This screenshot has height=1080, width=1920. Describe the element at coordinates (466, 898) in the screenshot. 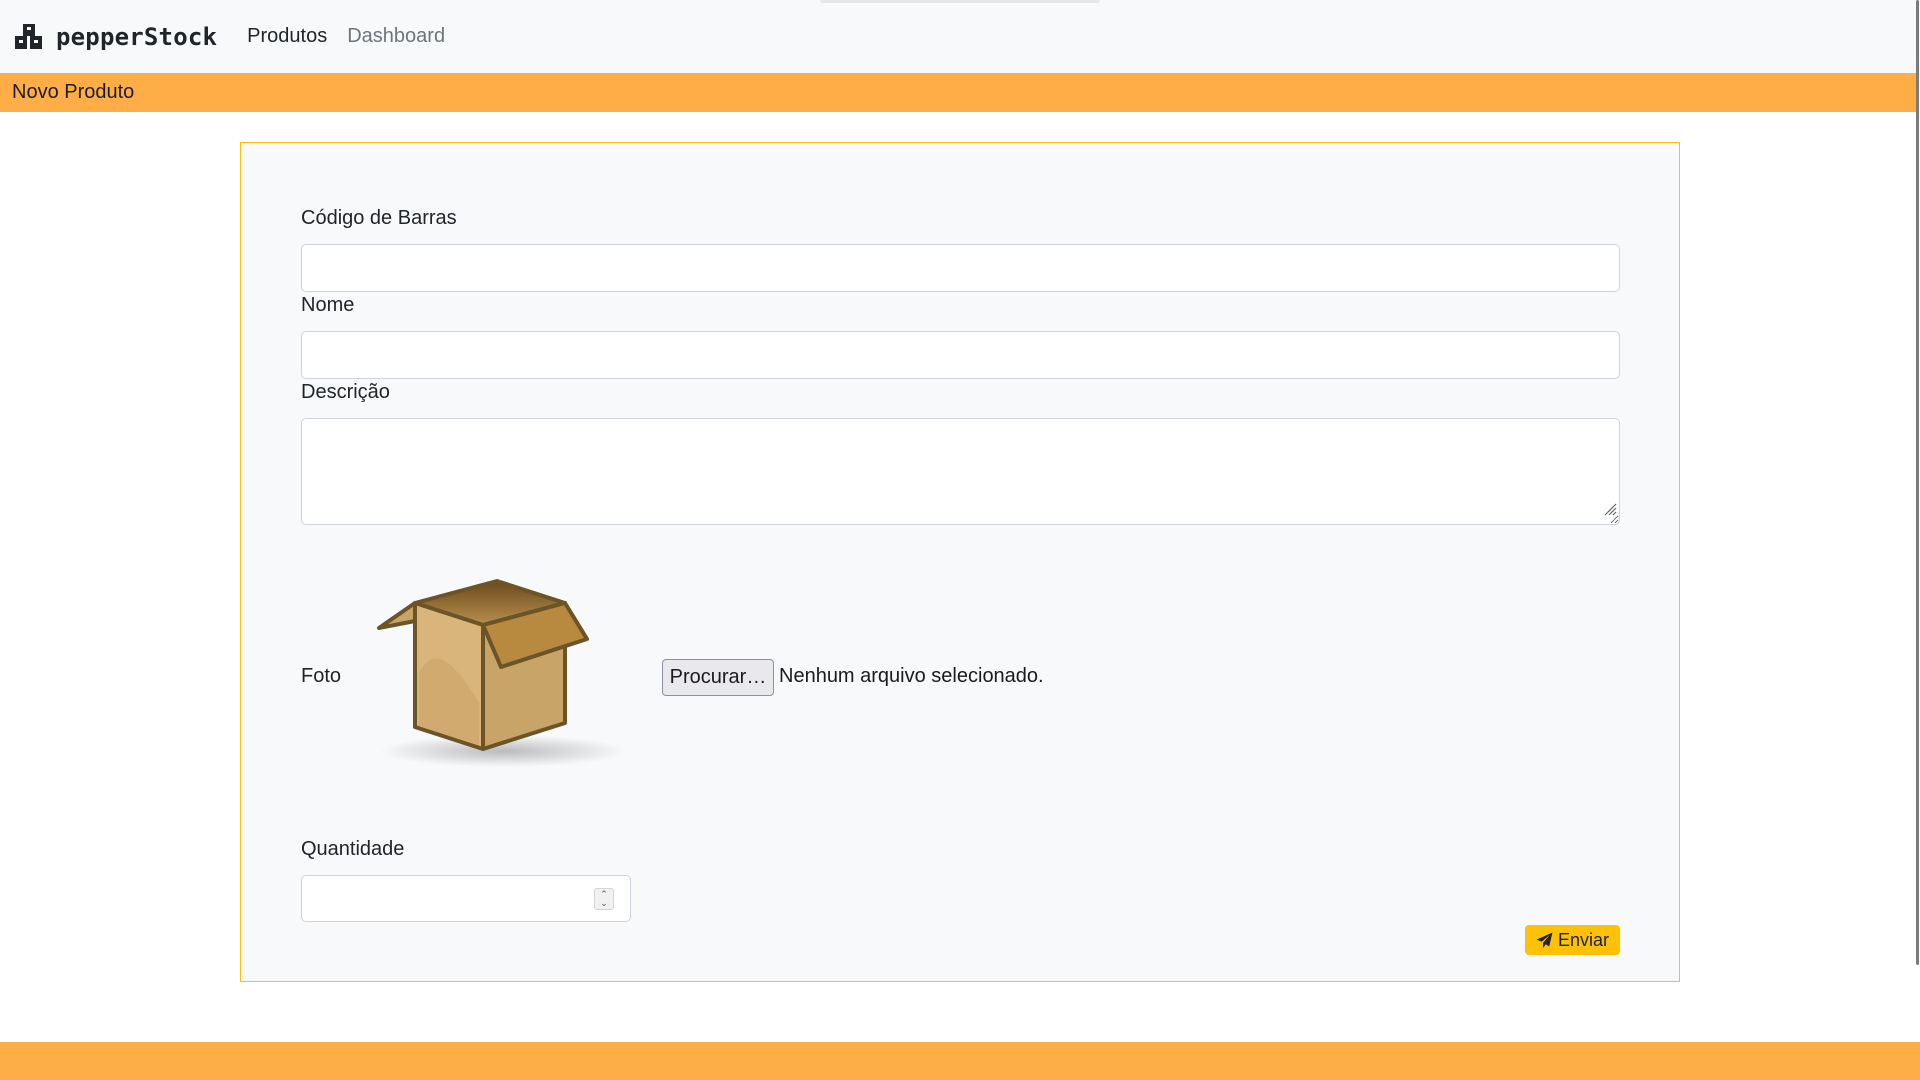

I see `quantity-input: ⌃ ⌄` at that location.